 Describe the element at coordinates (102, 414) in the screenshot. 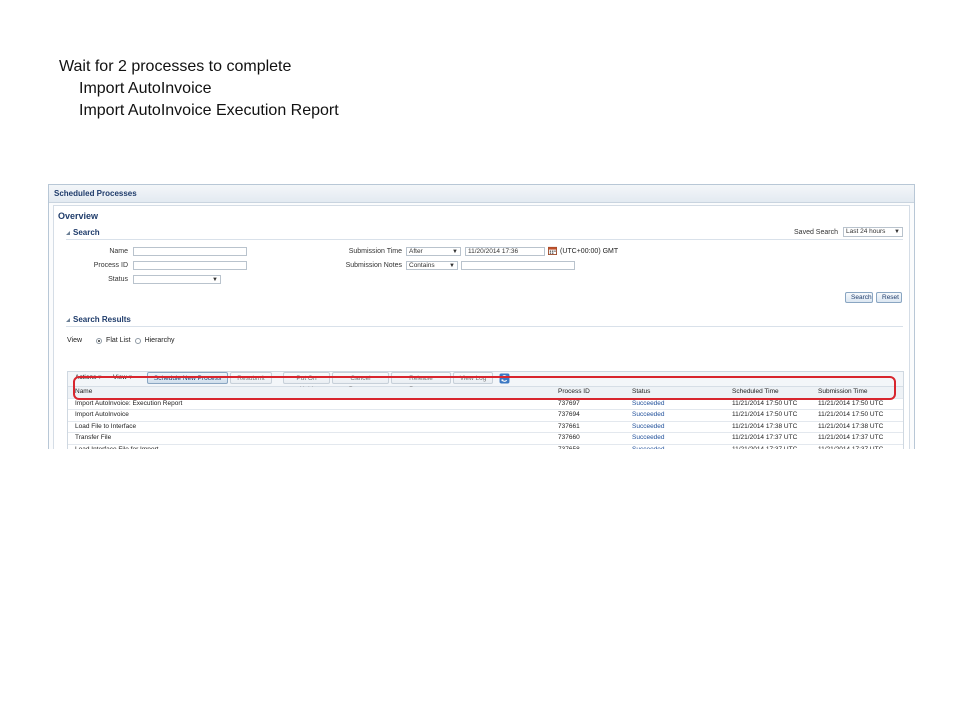

I see `row-name: Import AutoInvoice` at that location.